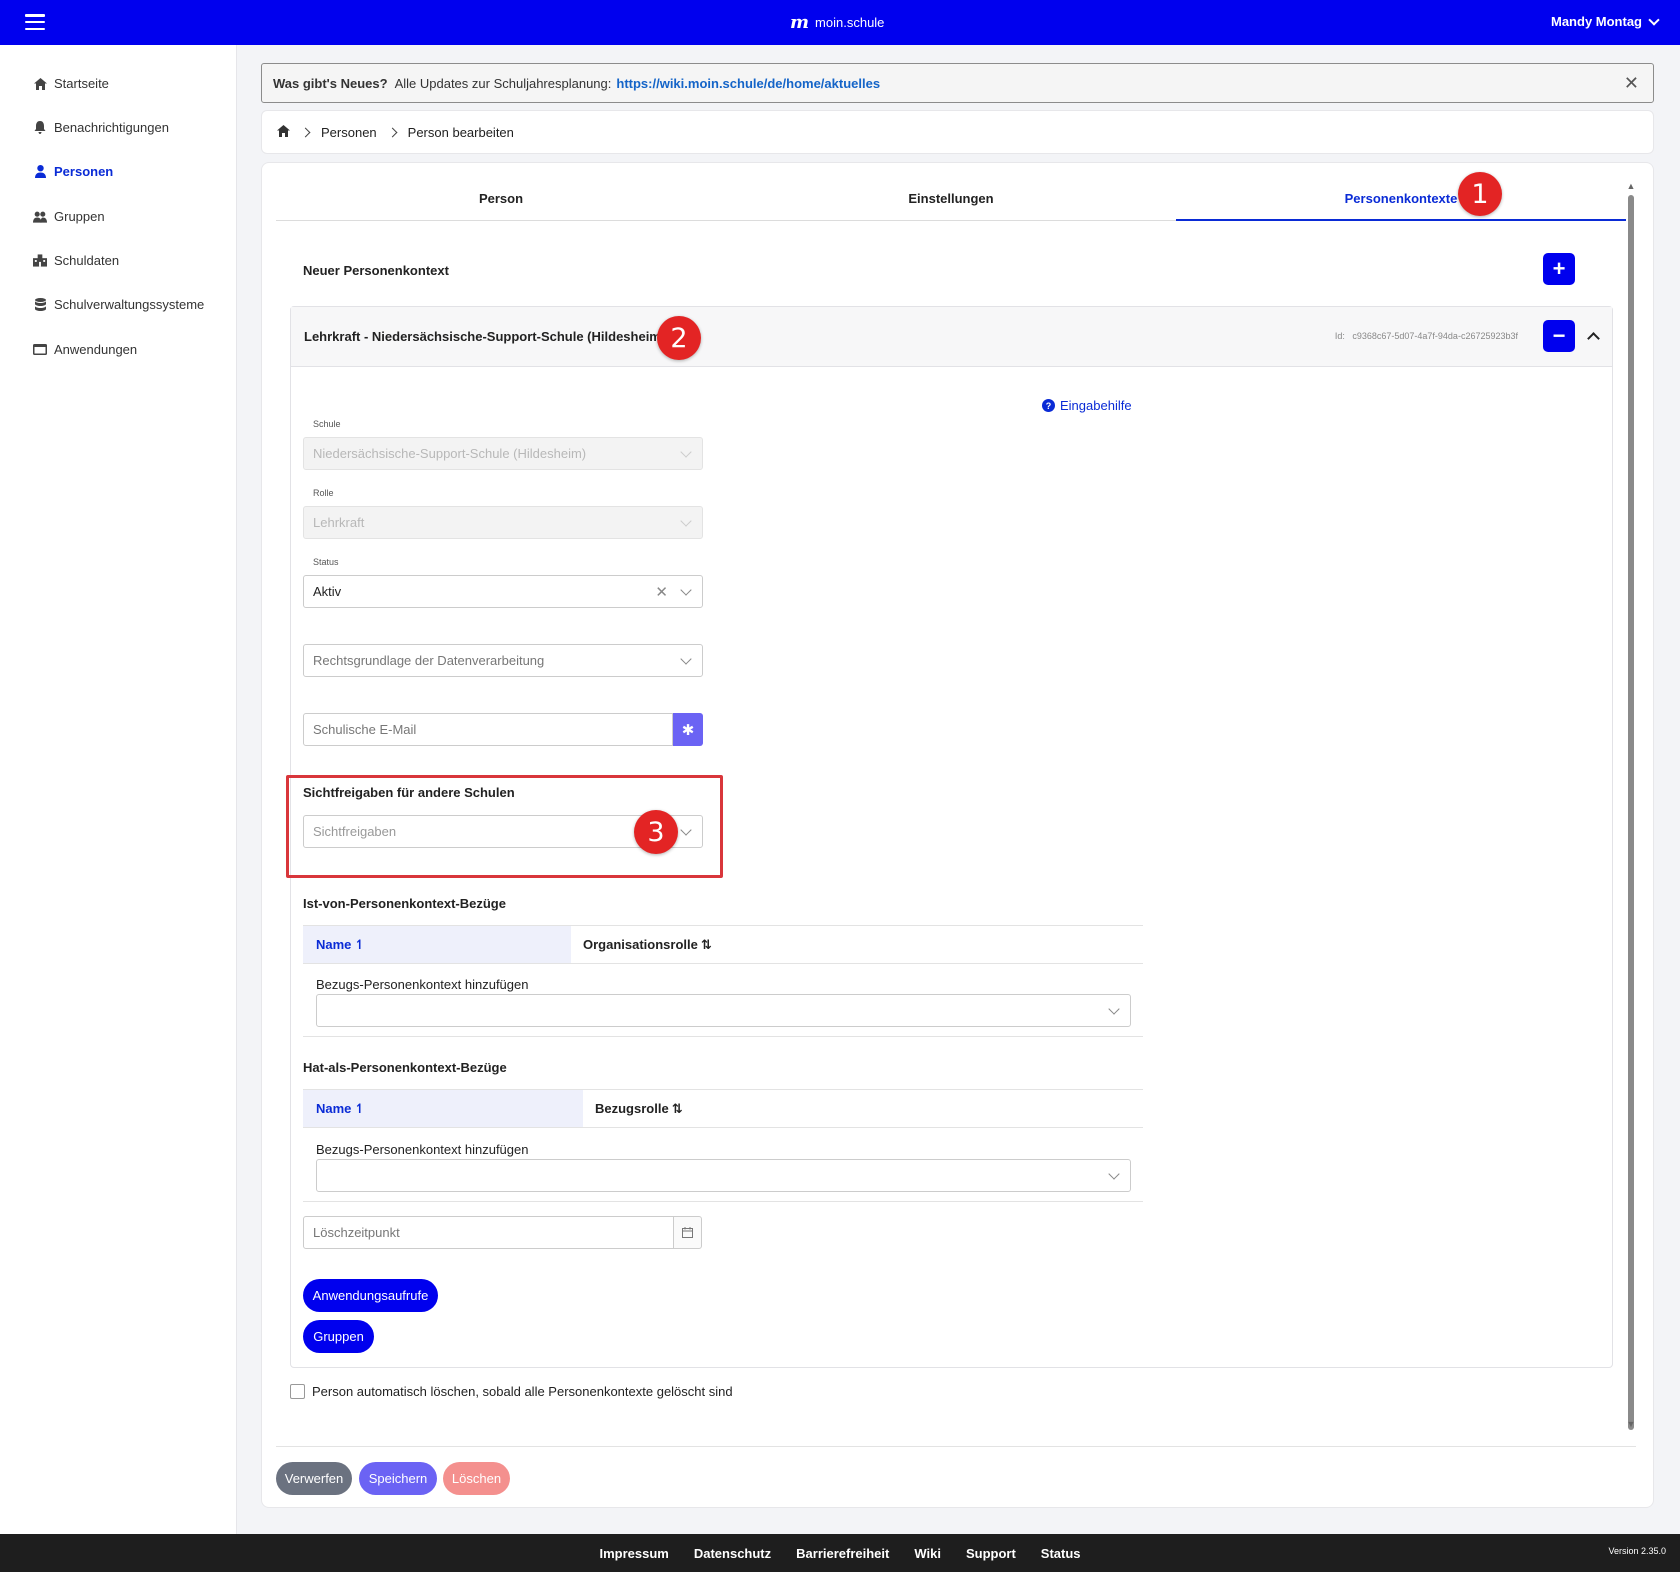 The image size is (1680, 1572). Describe the element at coordinates (857, 944) in the screenshot. I see `column-organisationsrolle: Organisationsrolle ⇅` at that location.